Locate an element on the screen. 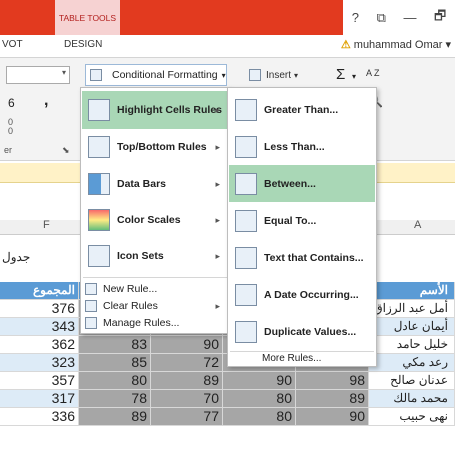 This screenshot has width=455, height=452. total-cell: 336 is located at coordinates (39, 417).